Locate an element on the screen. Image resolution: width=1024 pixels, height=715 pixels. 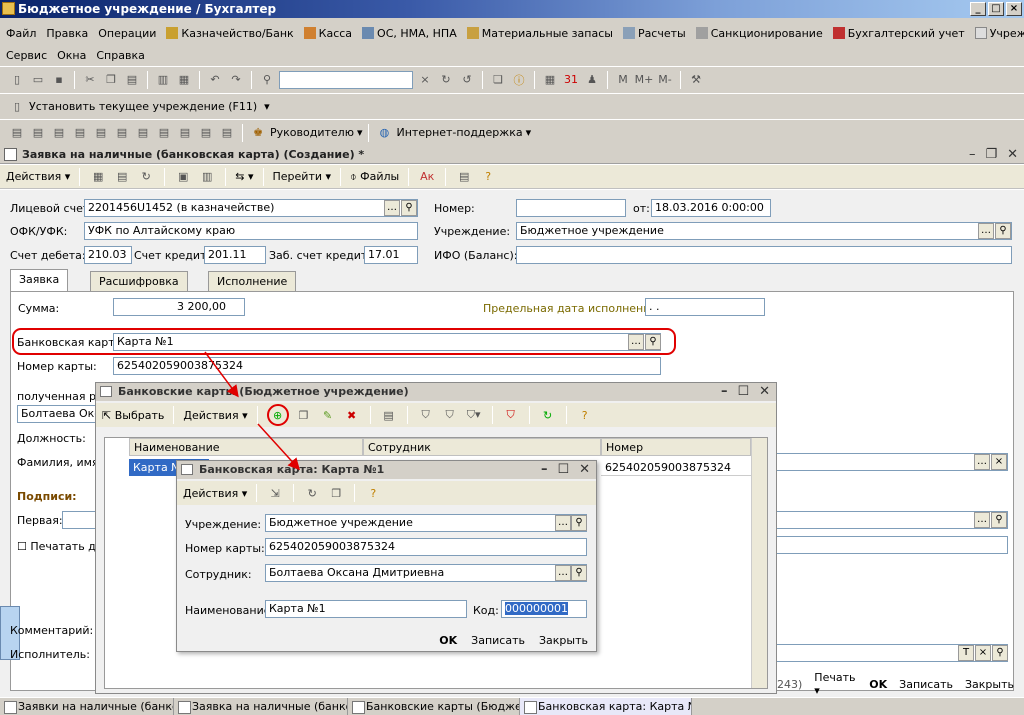
menu-windows: Окна is located at coordinates (71, 55).